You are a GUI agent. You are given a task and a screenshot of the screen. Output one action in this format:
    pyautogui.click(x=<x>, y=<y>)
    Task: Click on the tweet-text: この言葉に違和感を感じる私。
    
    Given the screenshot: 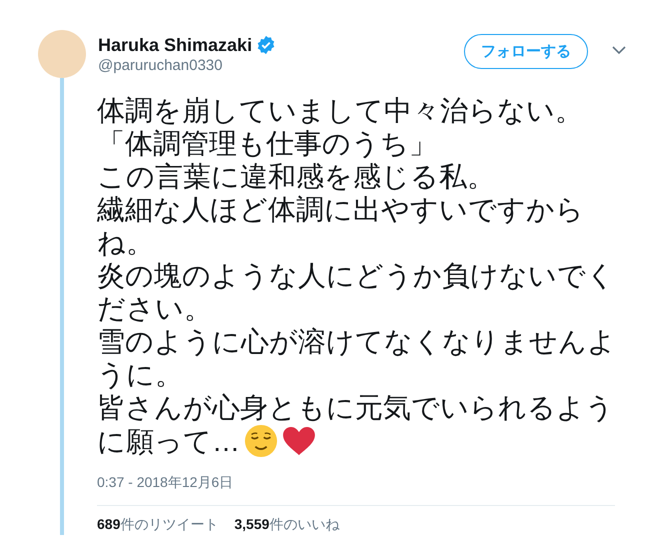 What is the action you would take?
    pyautogui.click(x=296, y=176)
    